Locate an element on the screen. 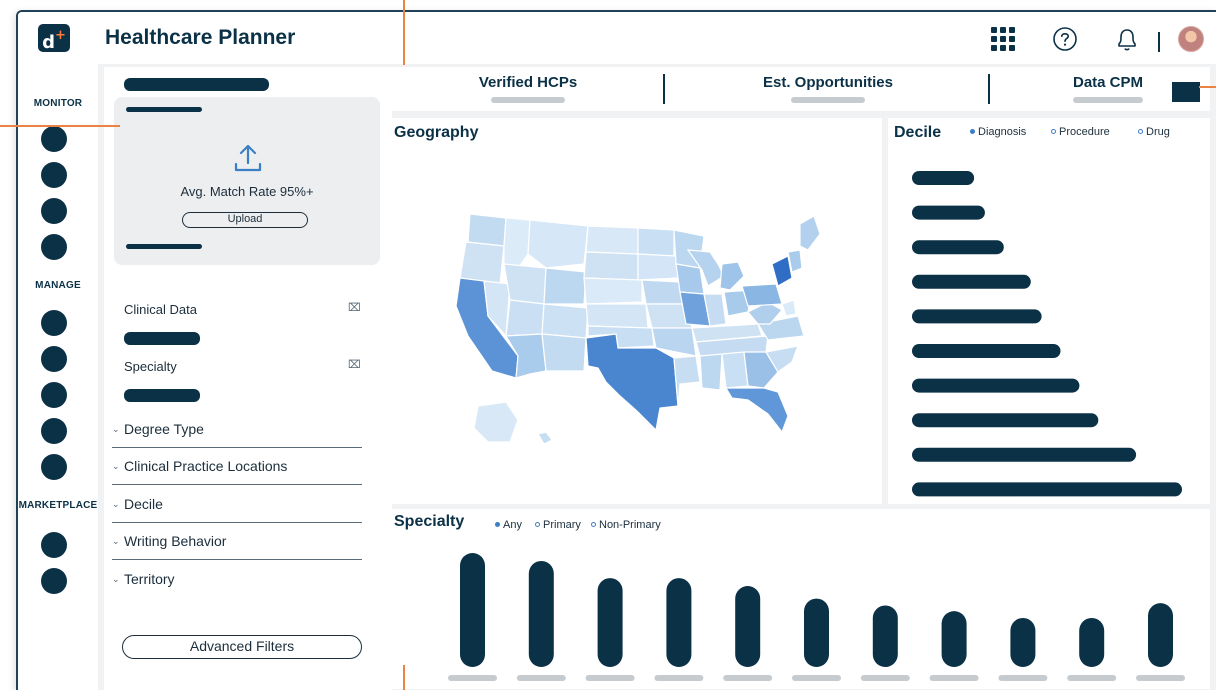 Image resolution: width=1216 pixels, height=690 pixels. accordion-writing-behavior: ⌄ Writing Behavior is located at coordinates (237, 541).